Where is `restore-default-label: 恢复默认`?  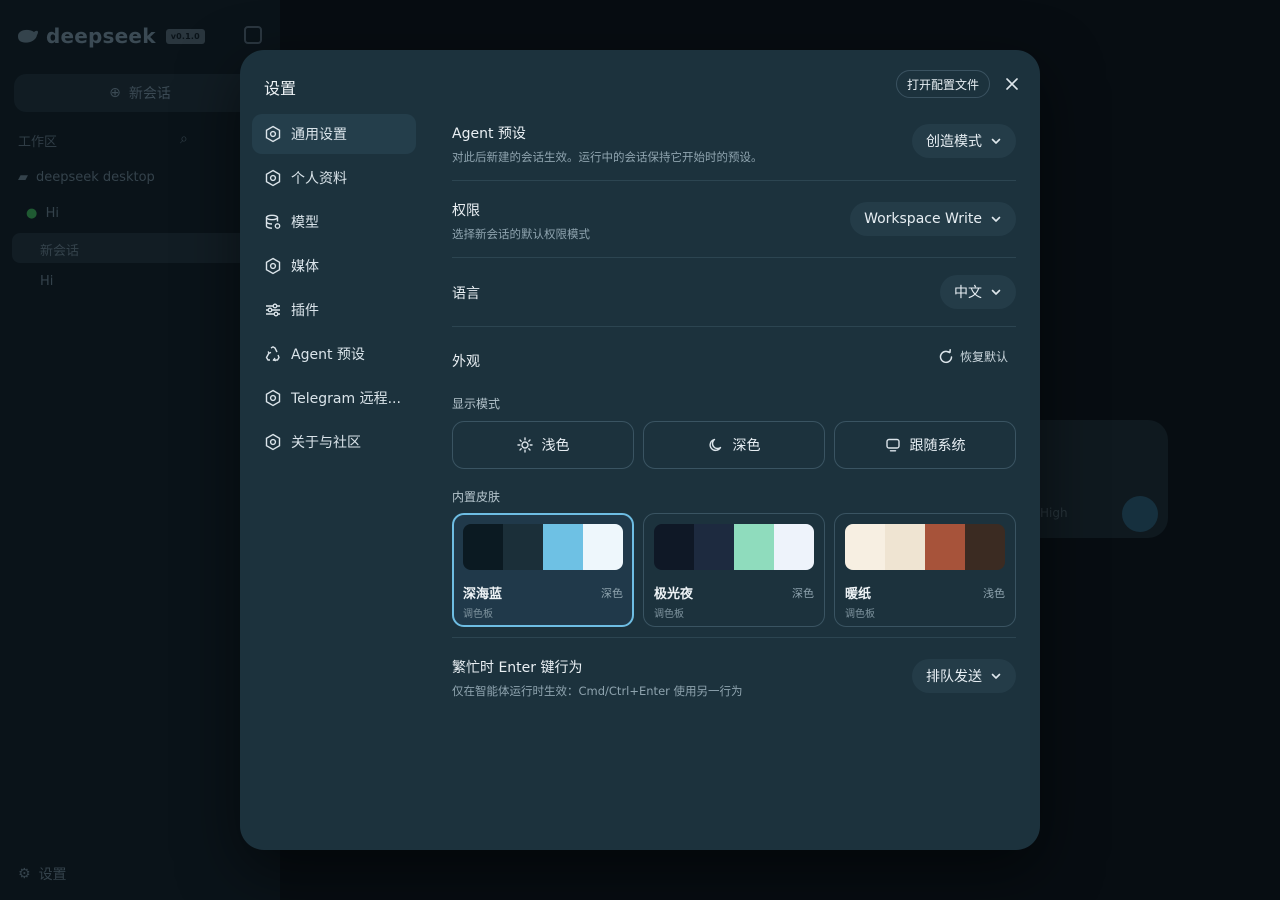
restore-default-label: 恢复默认 is located at coordinates (983, 357).